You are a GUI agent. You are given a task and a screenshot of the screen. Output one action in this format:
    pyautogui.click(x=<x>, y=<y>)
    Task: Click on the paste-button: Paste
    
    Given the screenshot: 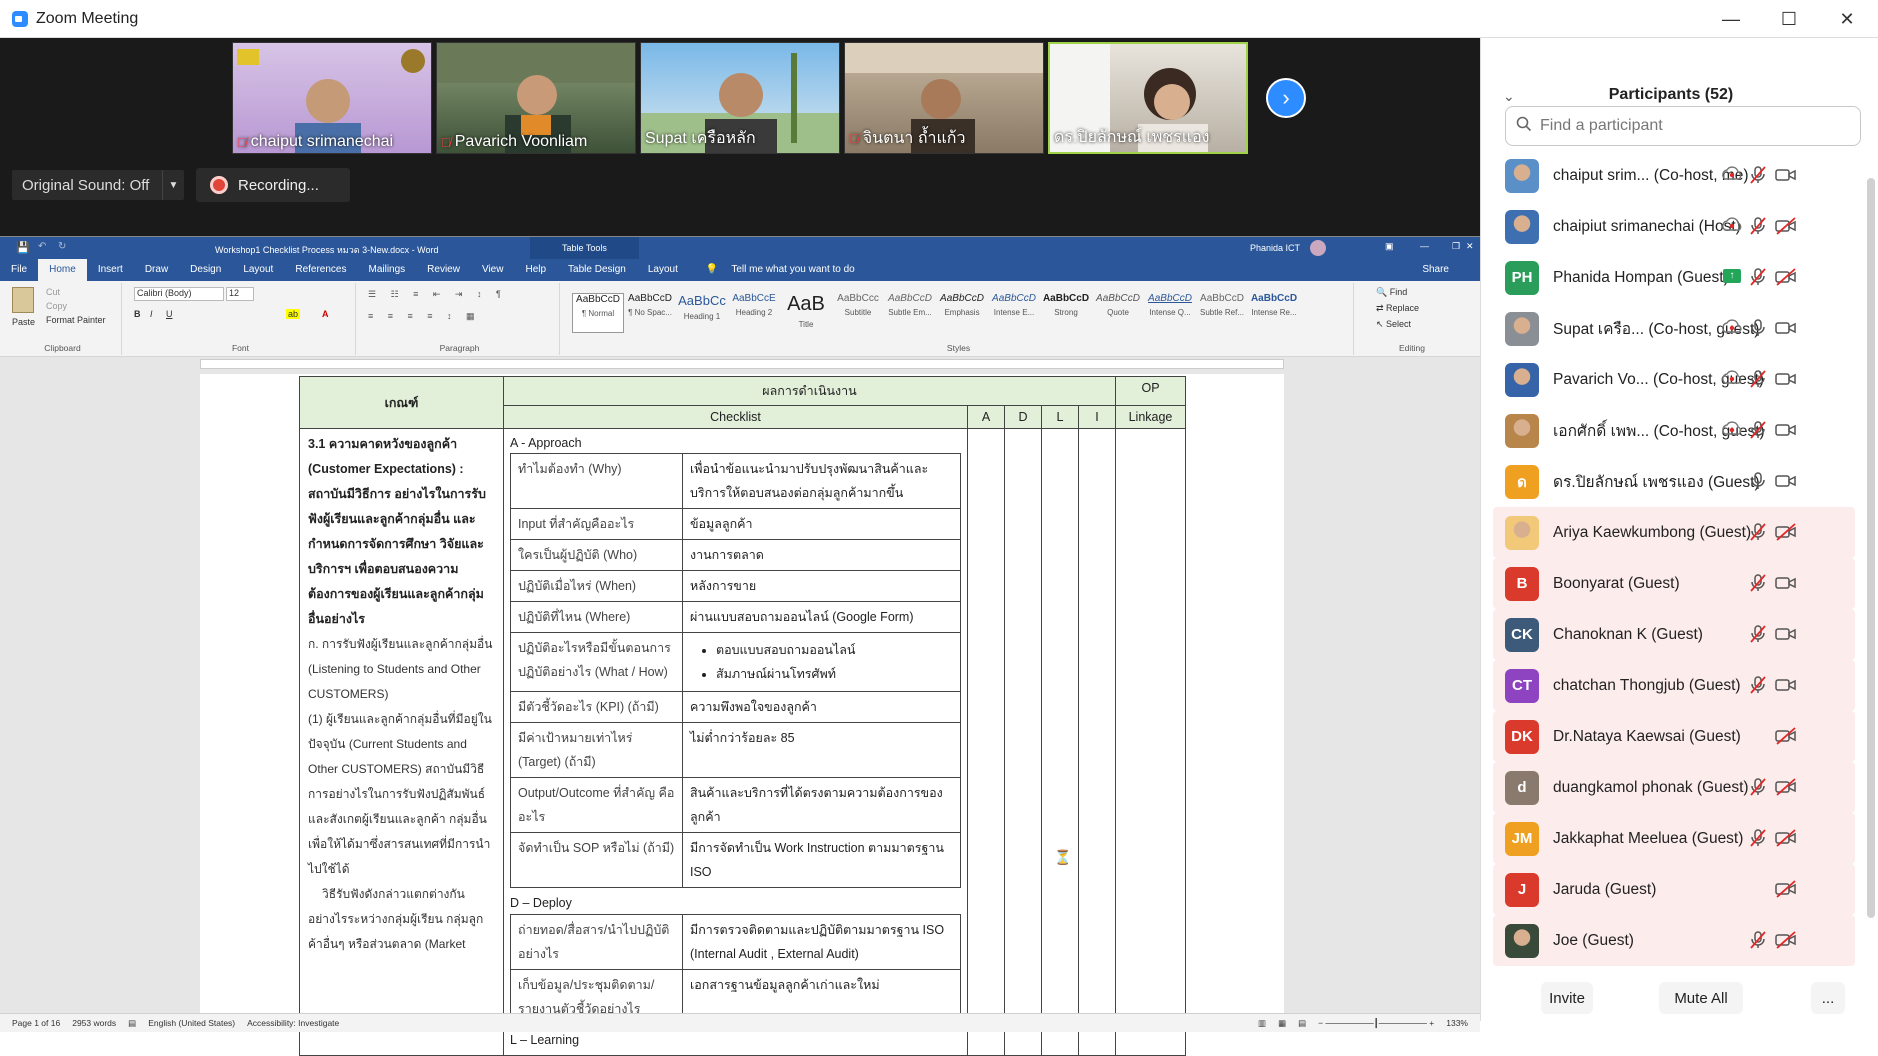 What is the action you would take?
    pyautogui.click(x=23, y=322)
    